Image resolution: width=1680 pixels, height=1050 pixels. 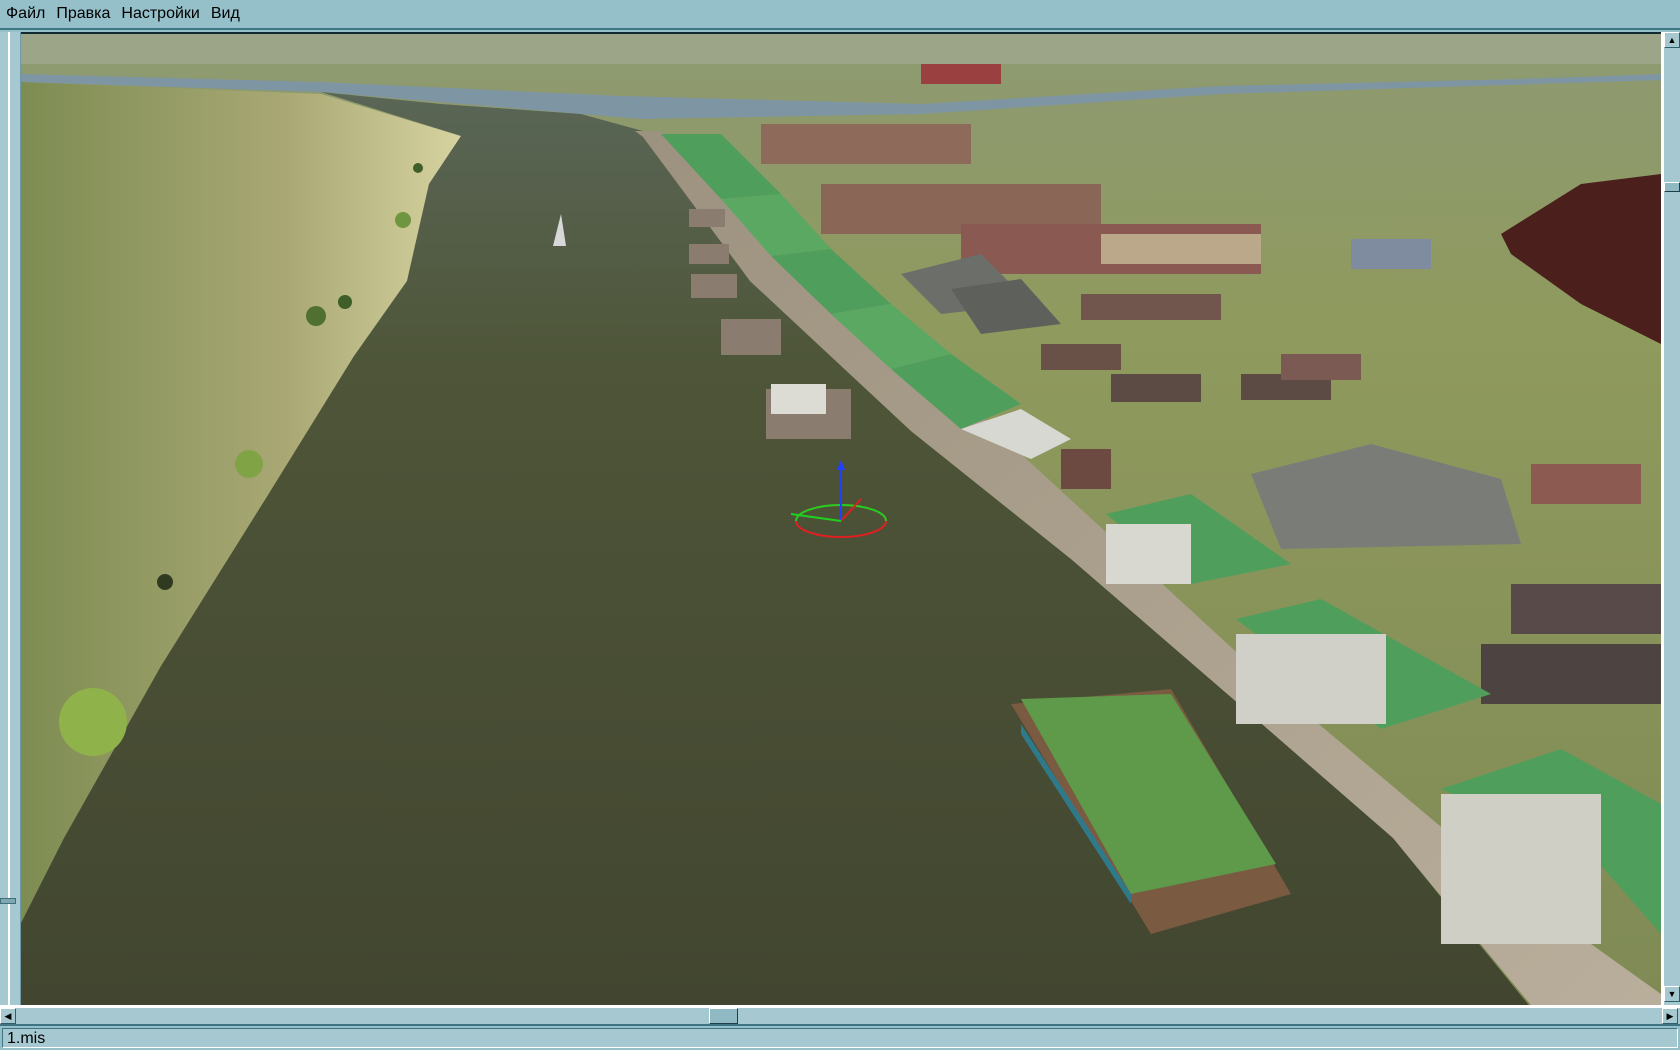 I want to click on menu-settings: Настройки, so click(x=159, y=14).